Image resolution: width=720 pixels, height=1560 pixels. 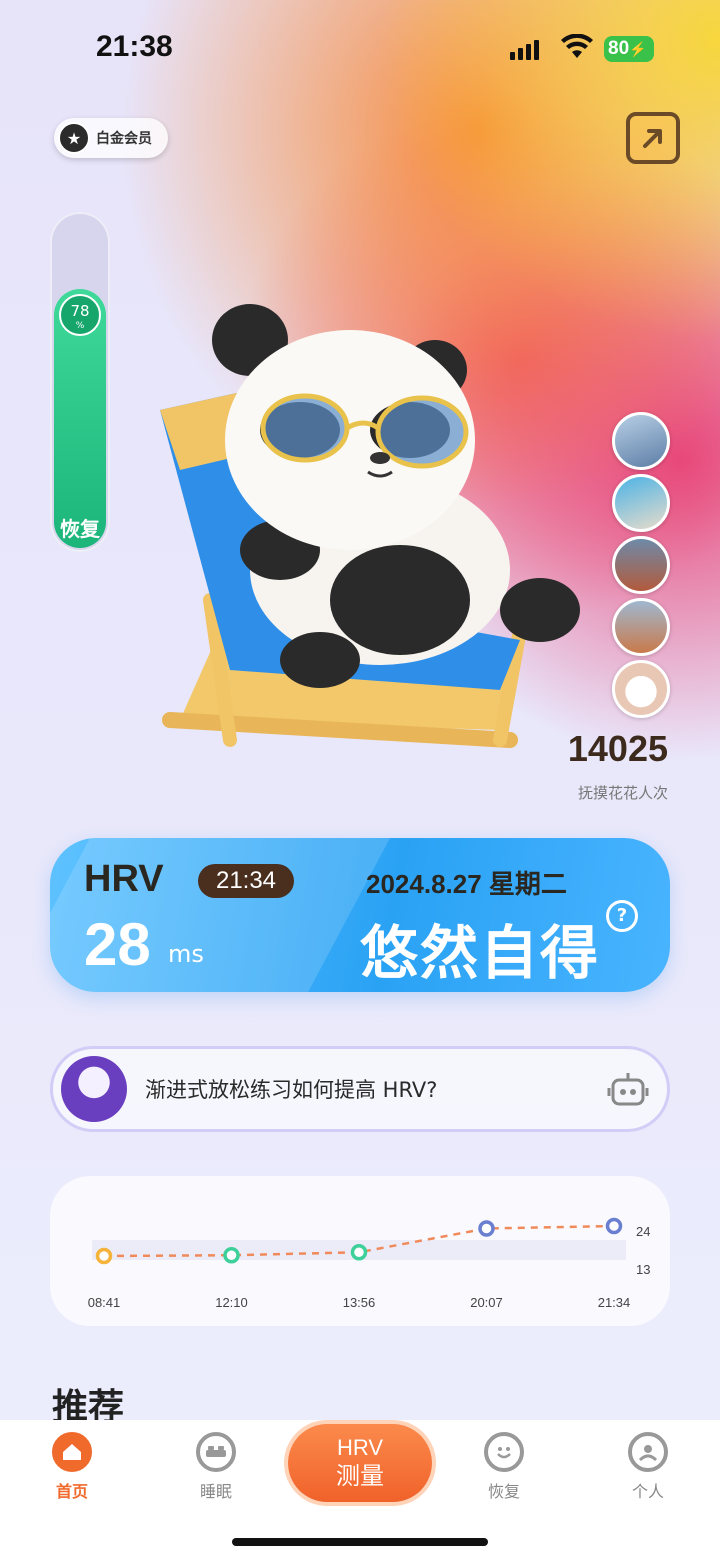 What do you see at coordinates (628, 1089) in the screenshot?
I see `robot-icon` at bounding box center [628, 1089].